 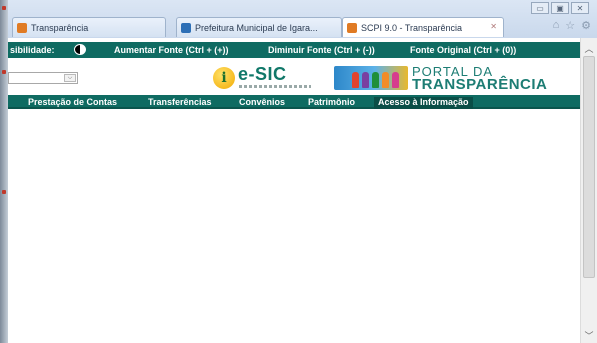 I want to click on decrease-font-link: Diminuir Fonte (Ctrl + (-)), so click(x=321, y=50).